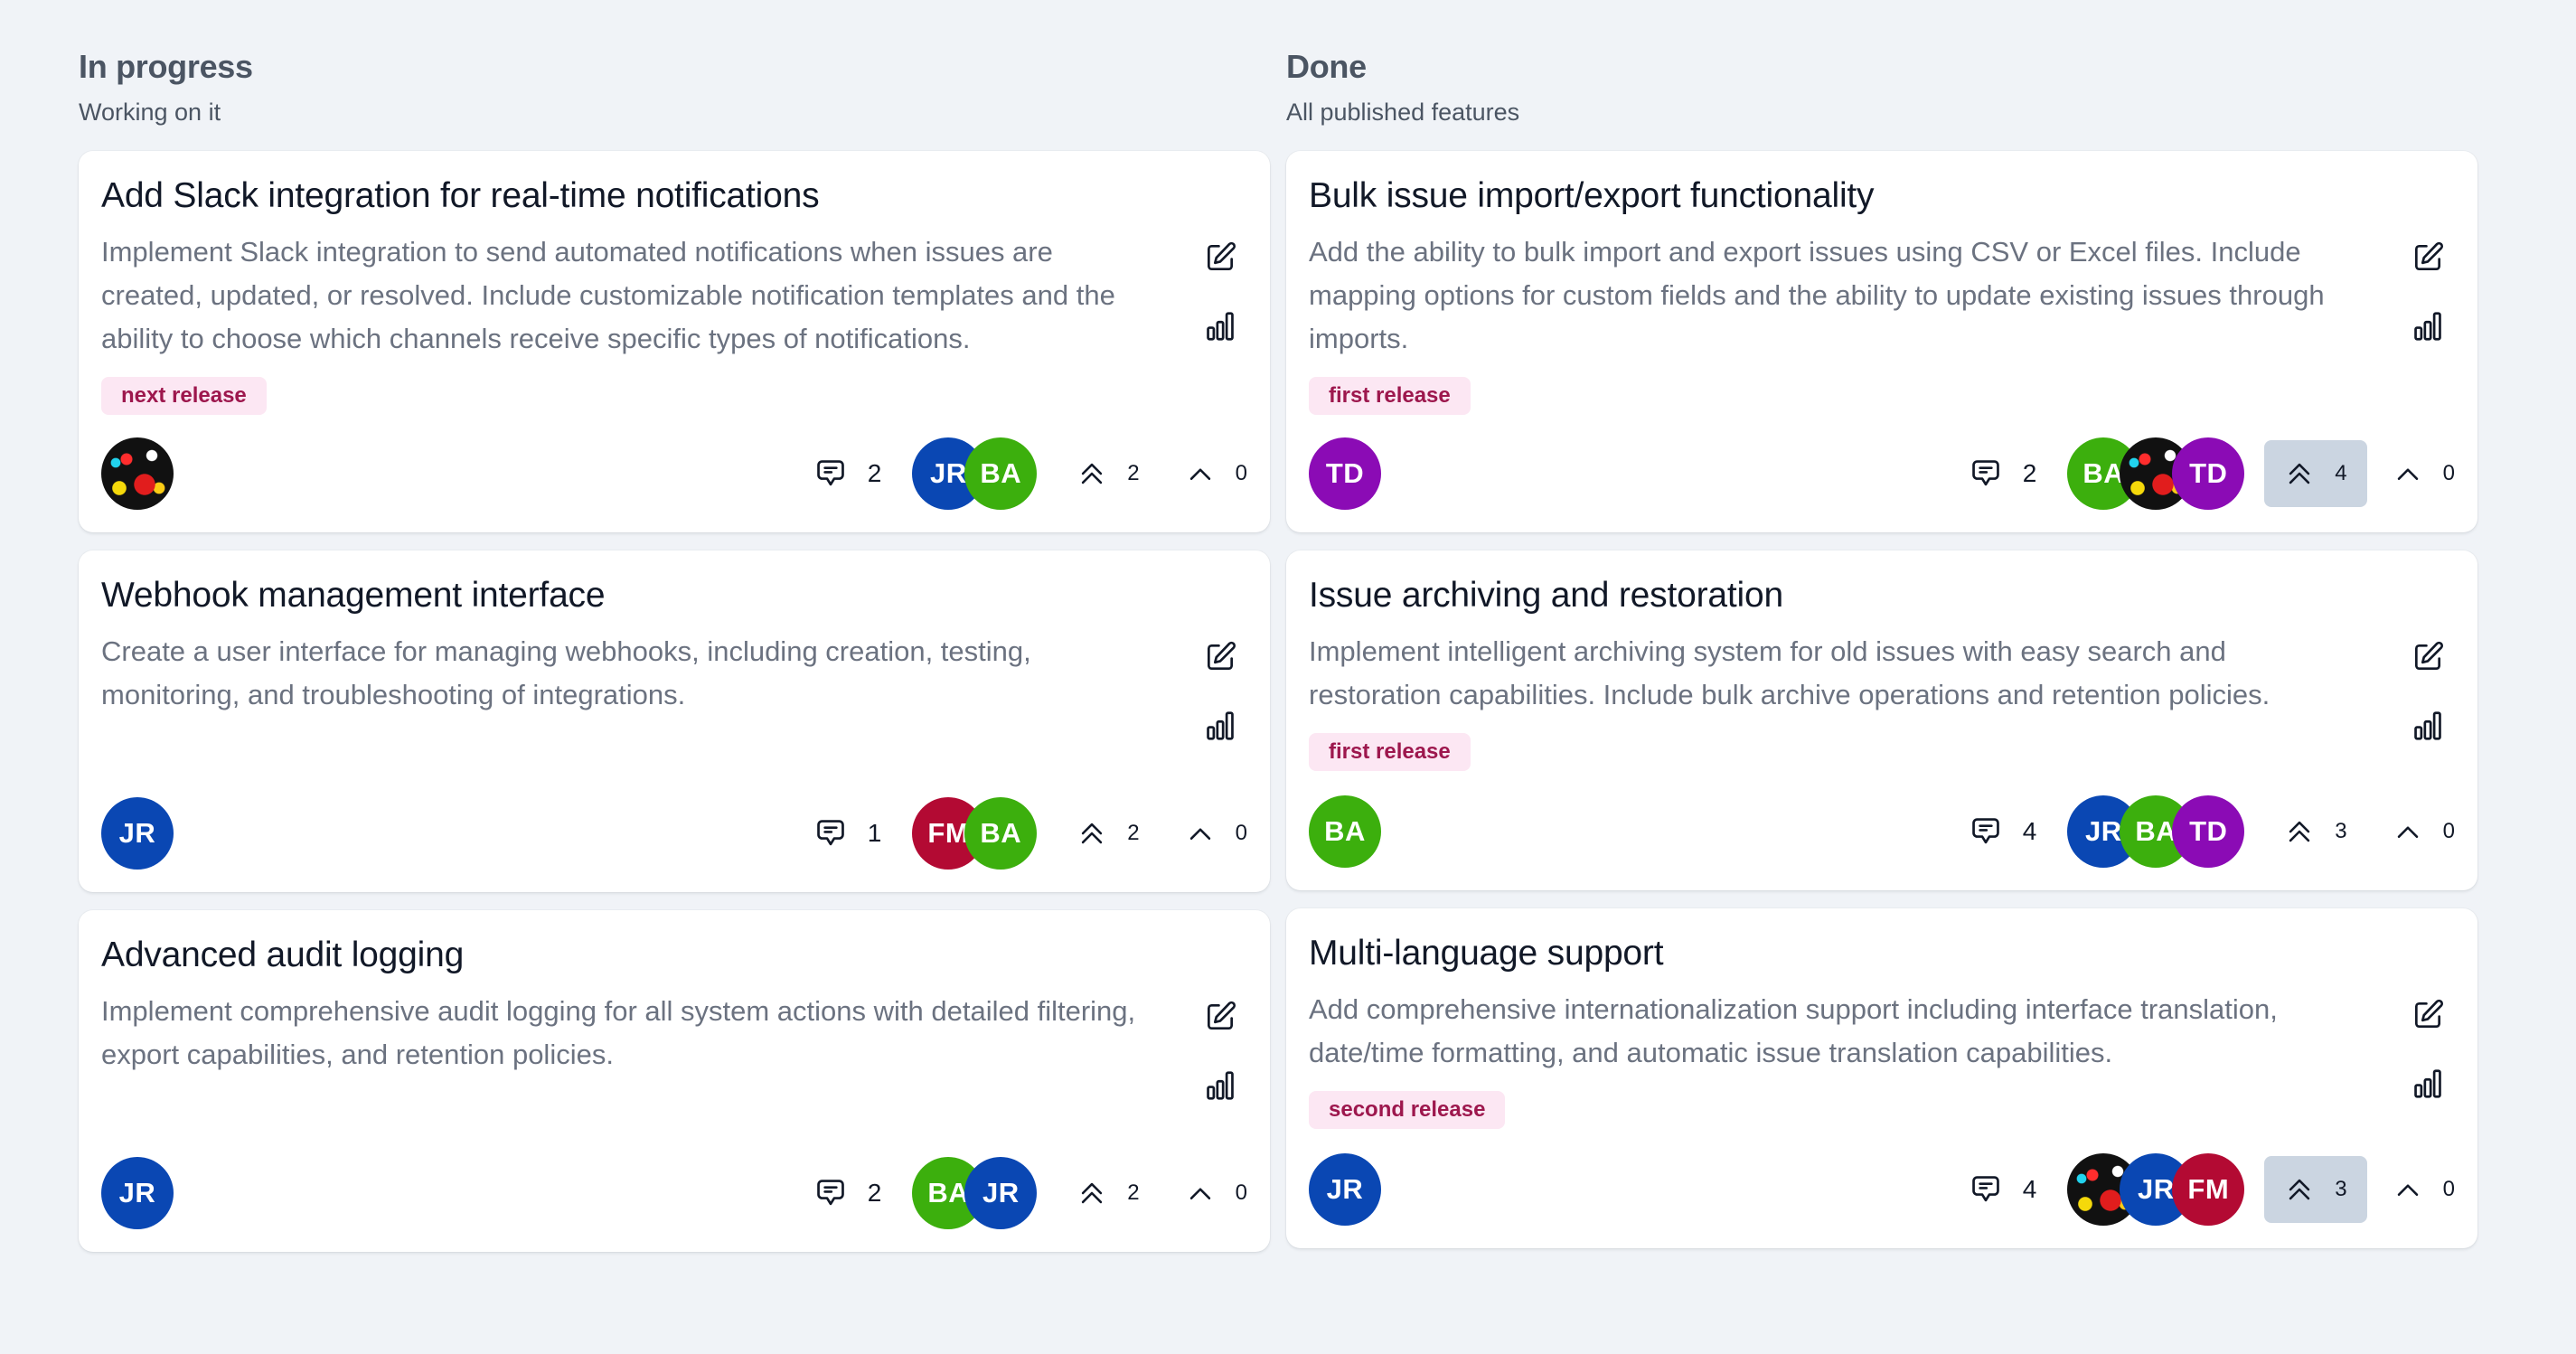  Describe the element at coordinates (1882, 953) in the screenshot. I see `card-title: Multi-language support` at that location.